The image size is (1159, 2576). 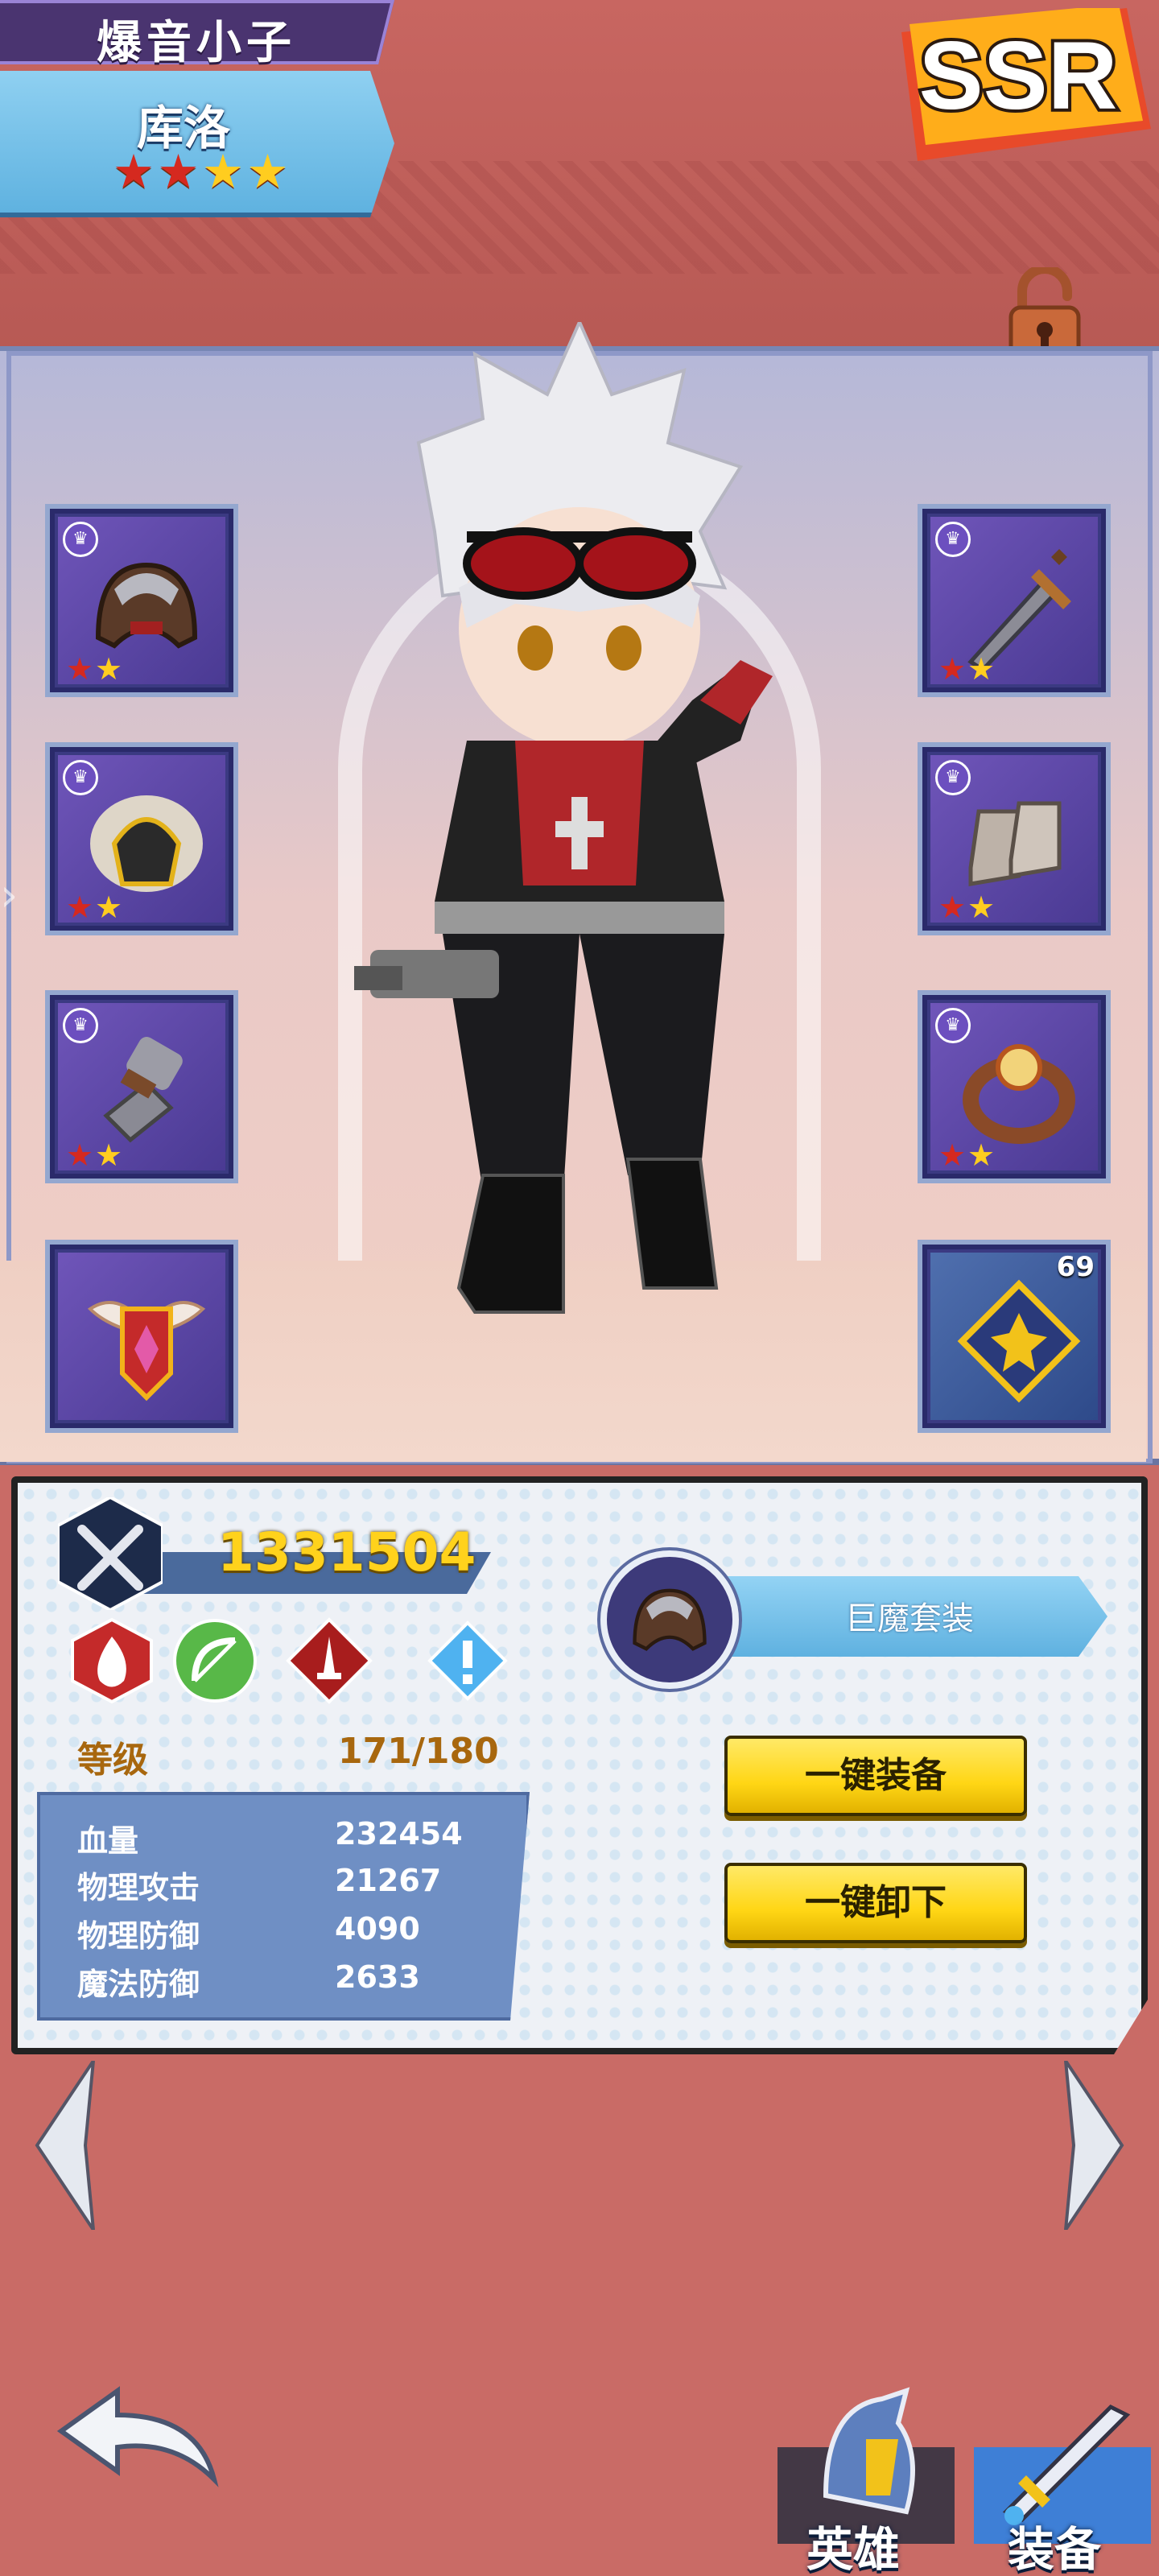 I want to click on stat-row-magic-defense: 魔法防御 2633, so click(x=278, y=1980).